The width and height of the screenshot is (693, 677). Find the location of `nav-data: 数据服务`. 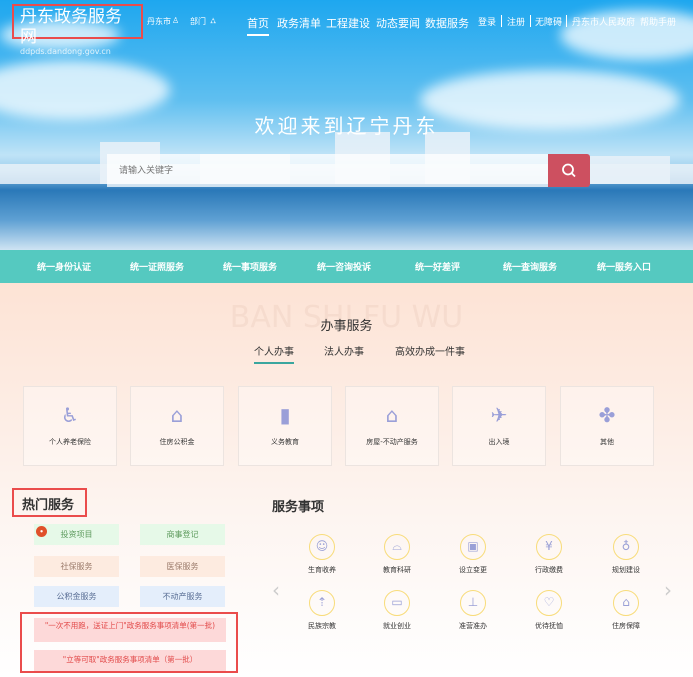

nav-data: 数据服务 is located at coordinates (447, 23).